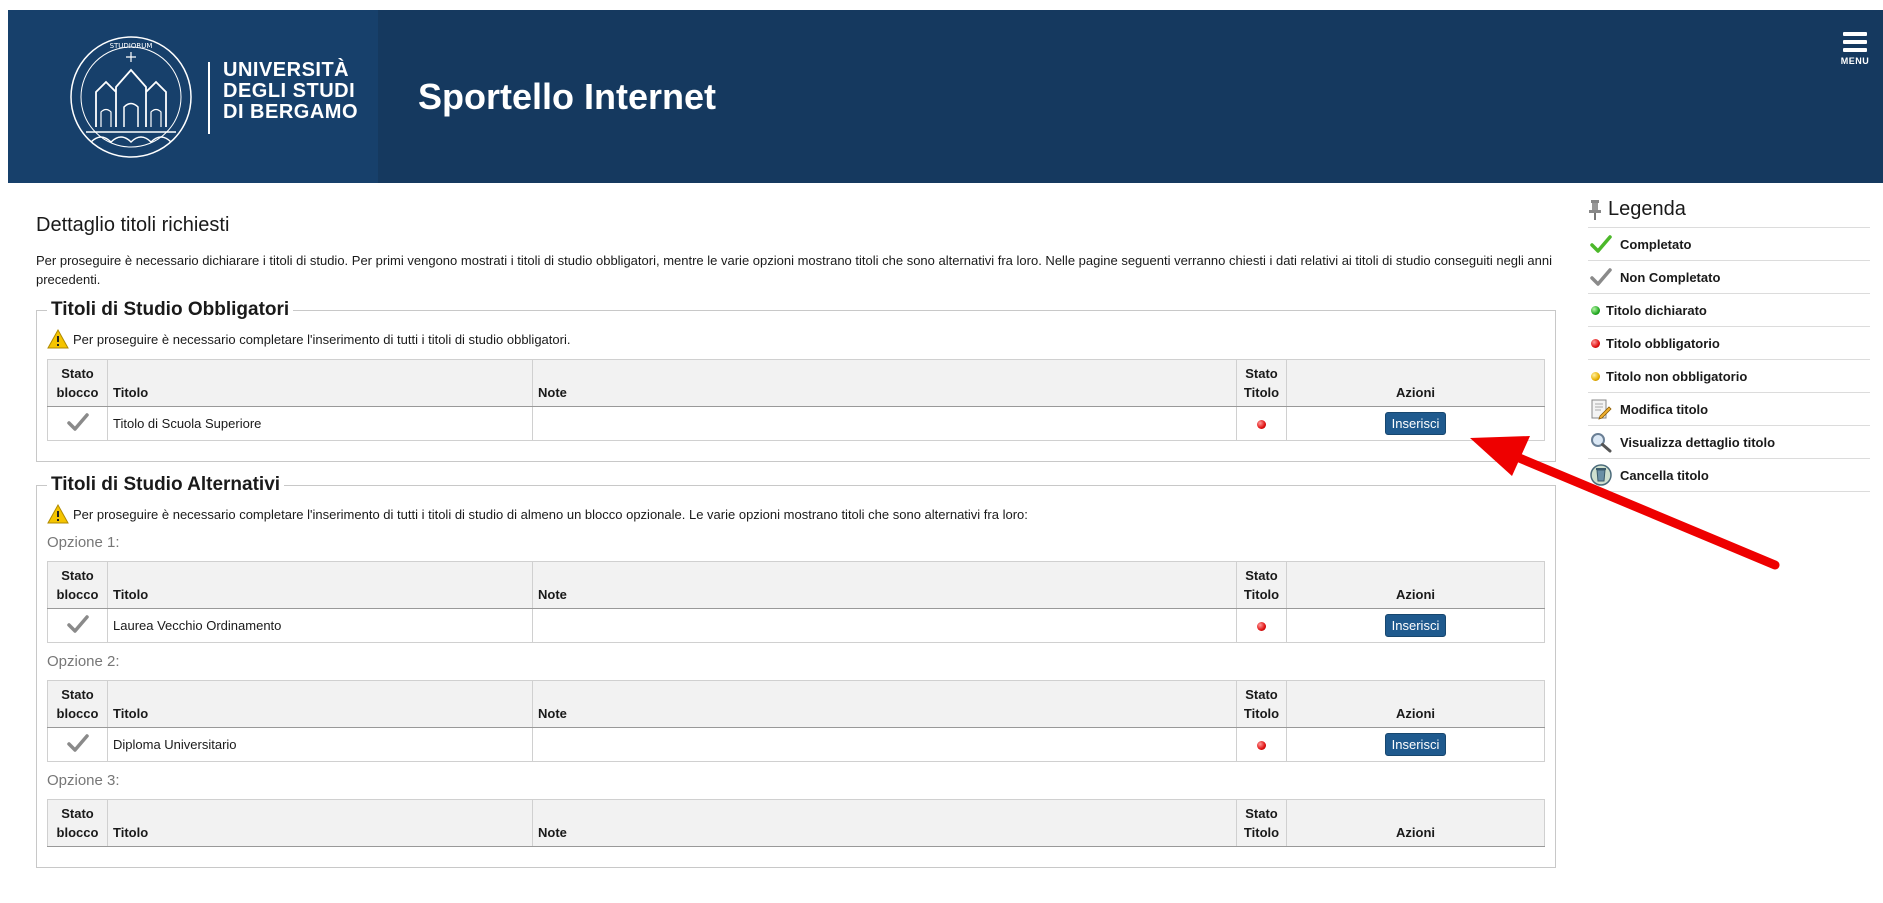 This screenshot has width=1883, height=903. I want to click on university-seal-icon: STUDIORUM, so click(131, 97).